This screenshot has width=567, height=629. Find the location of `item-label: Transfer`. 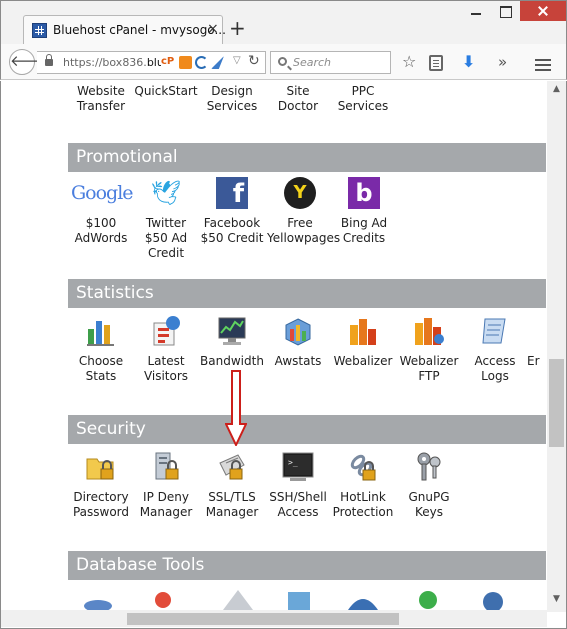

item-label: Transfer is located at coordinates (101, 106).